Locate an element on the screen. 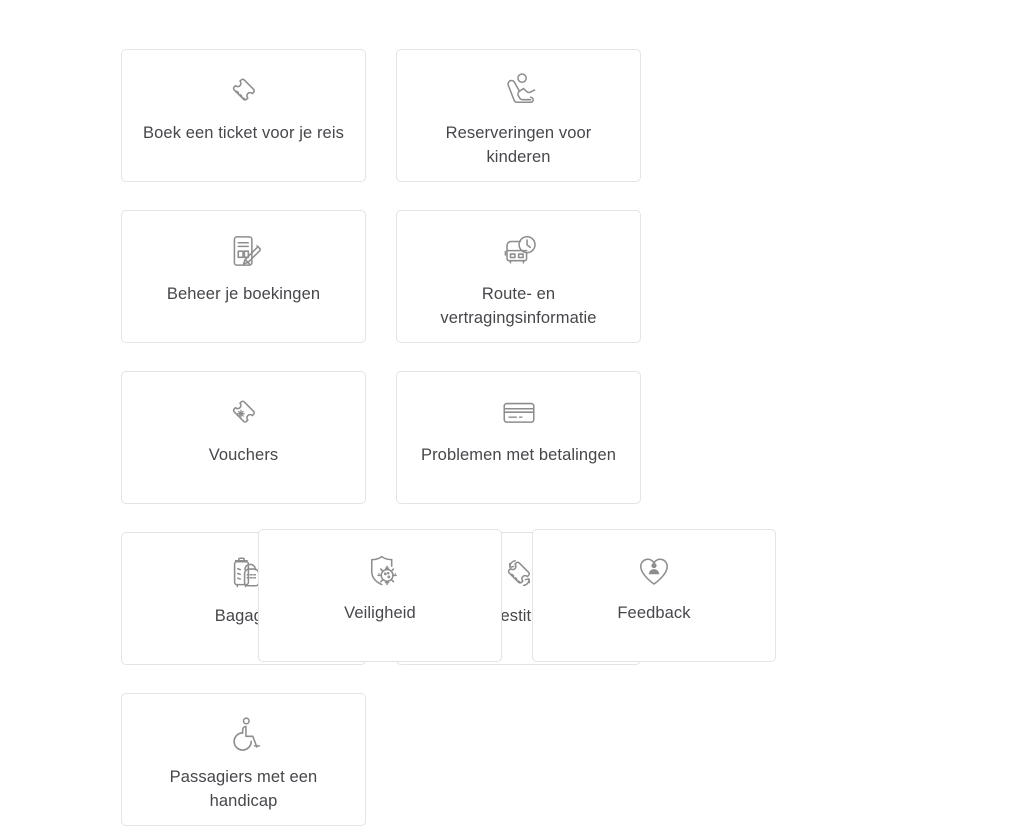 Image resolution: width=1036 pixels, height=826 pixels. help-card-boek-een-ticket: Boek een ticket voor je reis is located at coordinates (243, 115).